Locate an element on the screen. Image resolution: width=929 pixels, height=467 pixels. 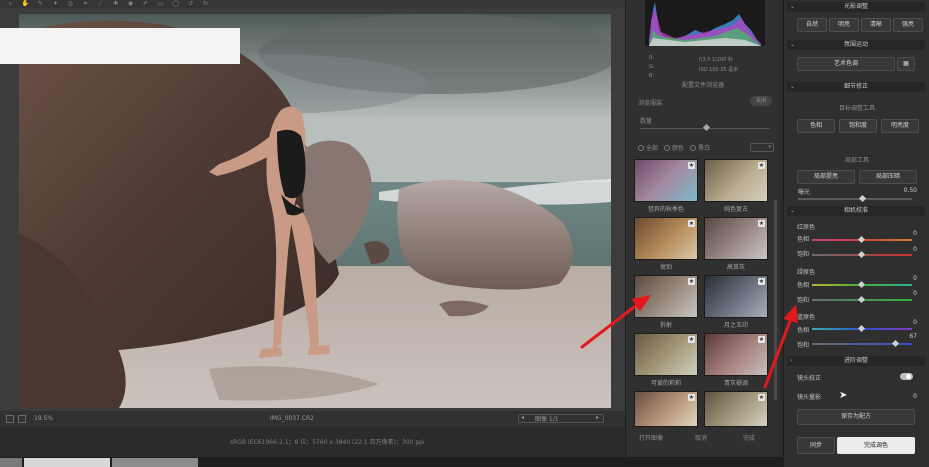
rotate-left-icon: ↺ is located at coordinates (190, 4).